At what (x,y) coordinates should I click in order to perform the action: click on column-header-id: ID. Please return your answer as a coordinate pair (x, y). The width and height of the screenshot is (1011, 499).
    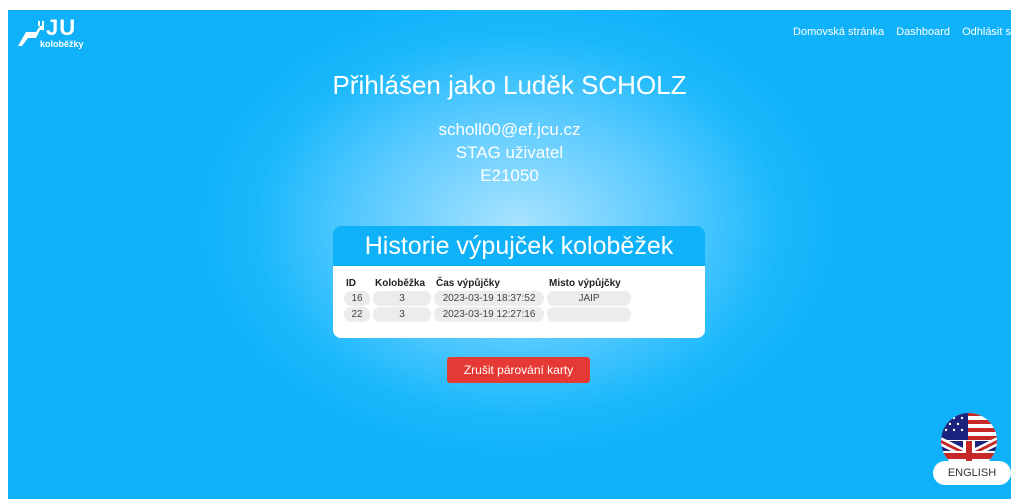
    Looking at the image, I should click on (351, 283).